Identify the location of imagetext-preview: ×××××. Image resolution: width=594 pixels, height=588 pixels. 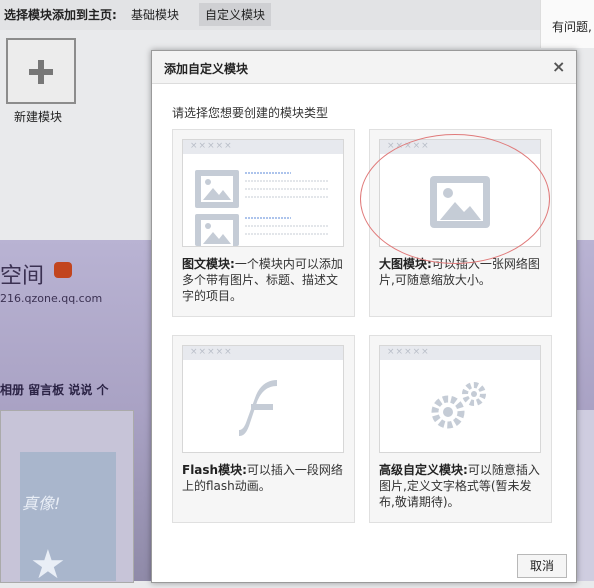
(263, 193).